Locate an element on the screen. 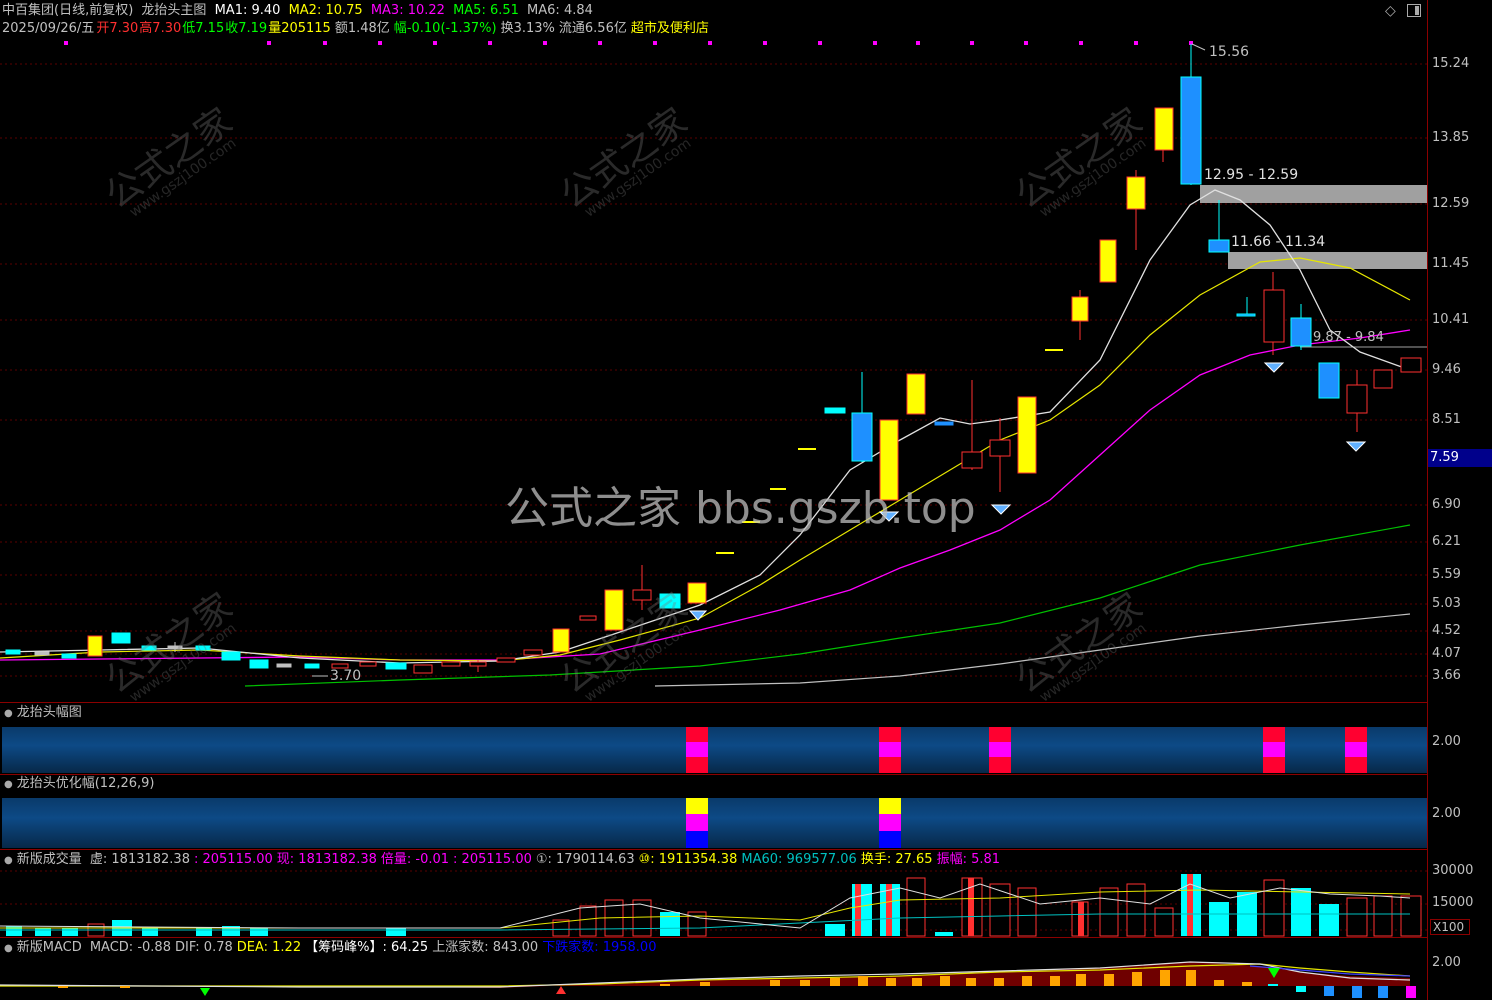 The height and width of the screenshot is (1000, 1492). current-price-tag: 7.59 is located at coordinates (1460, 458).